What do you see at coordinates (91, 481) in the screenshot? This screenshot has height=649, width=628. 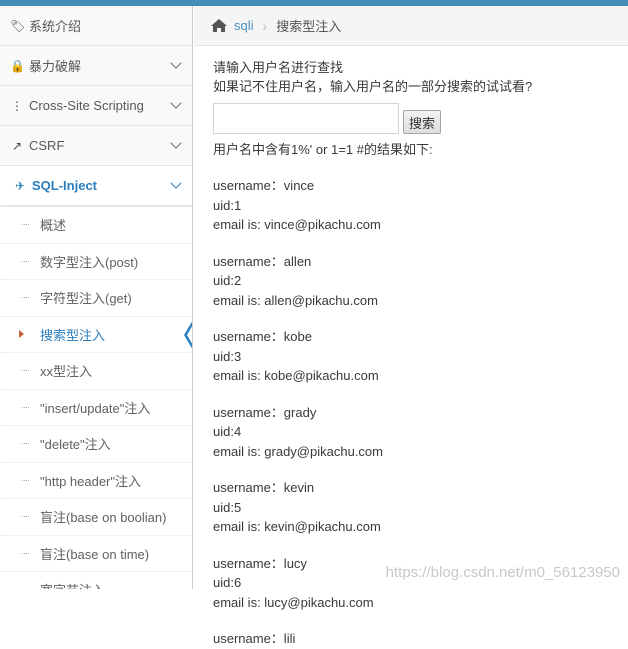 I see `submenu-label: "http header"注入` at bounding box center [91, 481].